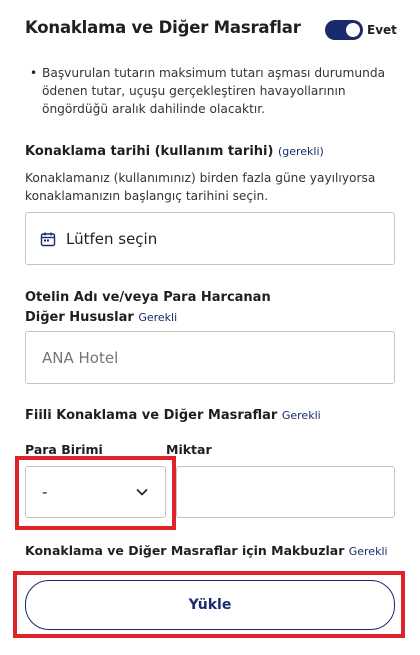  I want to click on toggle-label: Evet, so click(382, 30).